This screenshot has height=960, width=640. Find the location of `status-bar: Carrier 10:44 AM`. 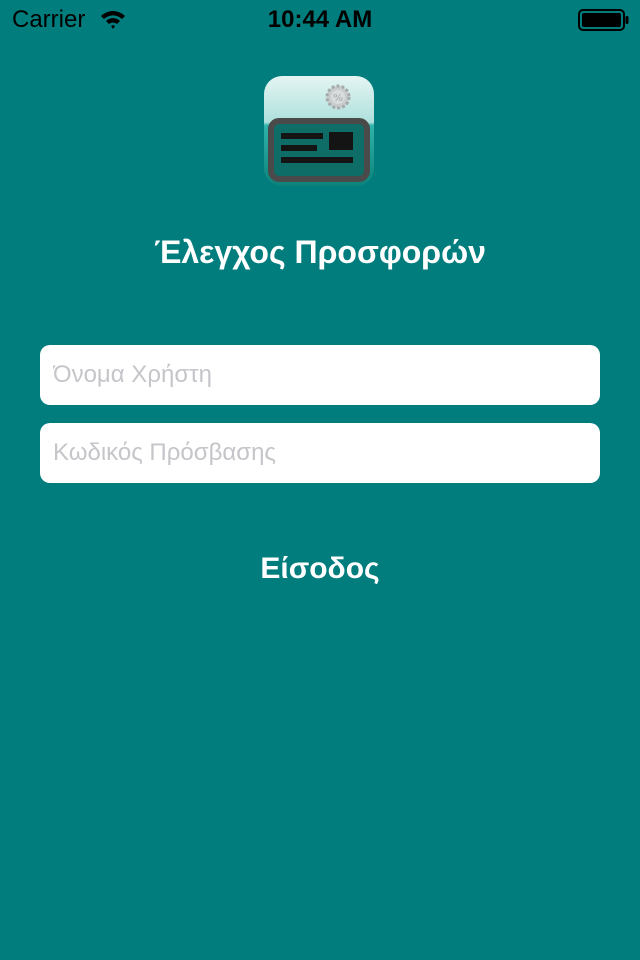

status-bar: Carrier 10:44 AM is located at coordinates (320, 20).